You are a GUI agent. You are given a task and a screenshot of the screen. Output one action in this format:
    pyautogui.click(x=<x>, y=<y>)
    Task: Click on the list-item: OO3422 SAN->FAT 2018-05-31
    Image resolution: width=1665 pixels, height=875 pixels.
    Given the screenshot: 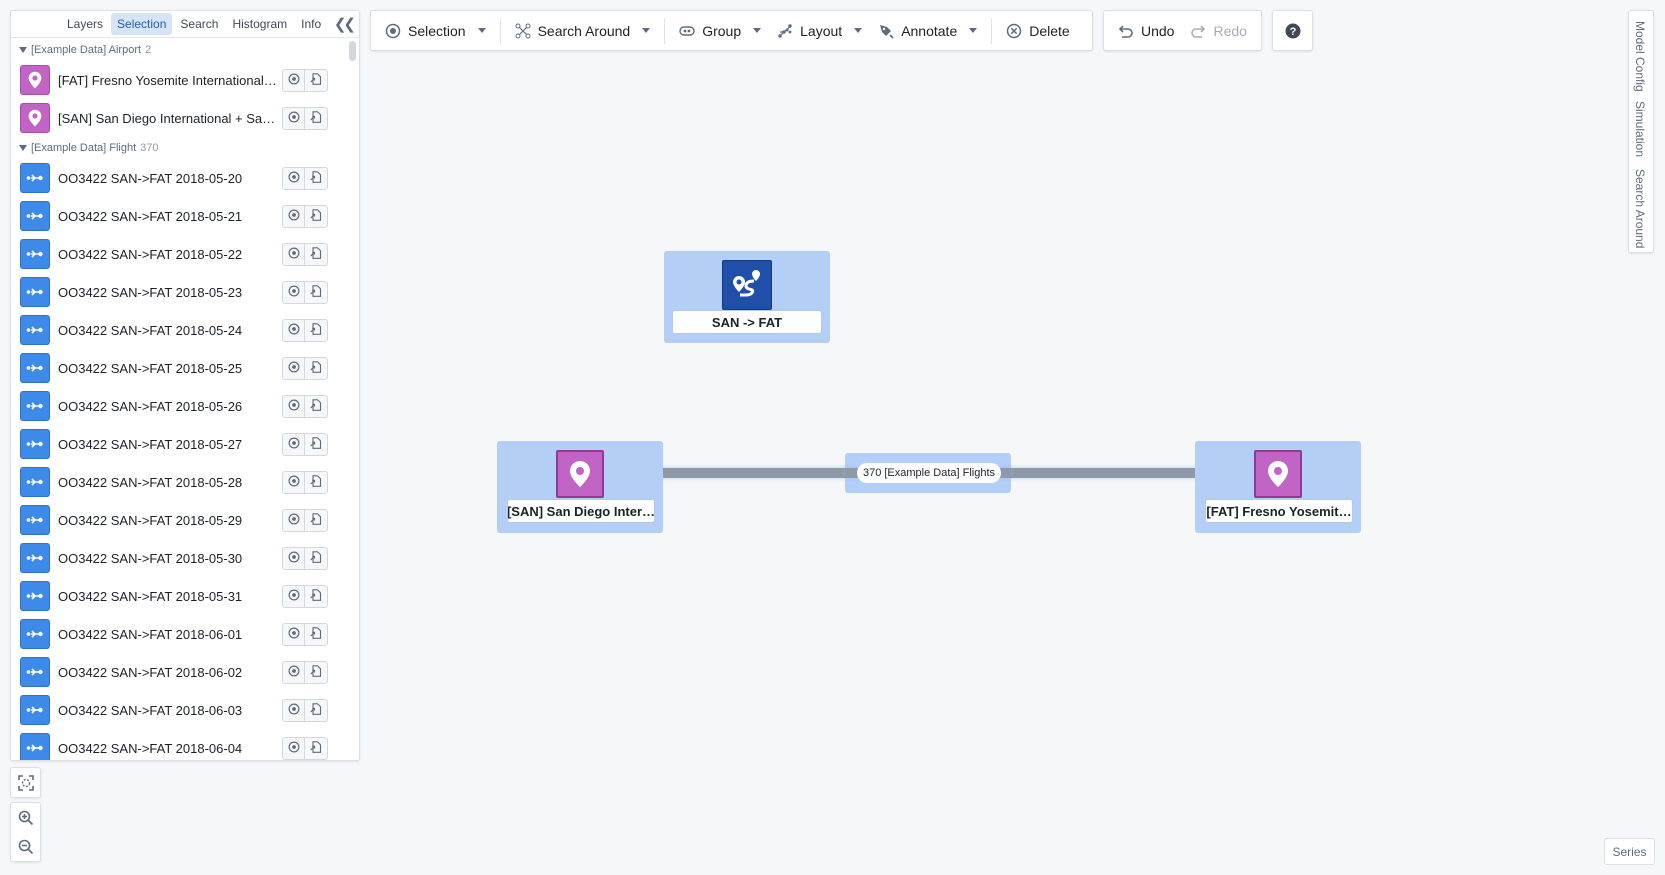 What is the action you would take?
    pyautogui.click(x=179, y=596)
    